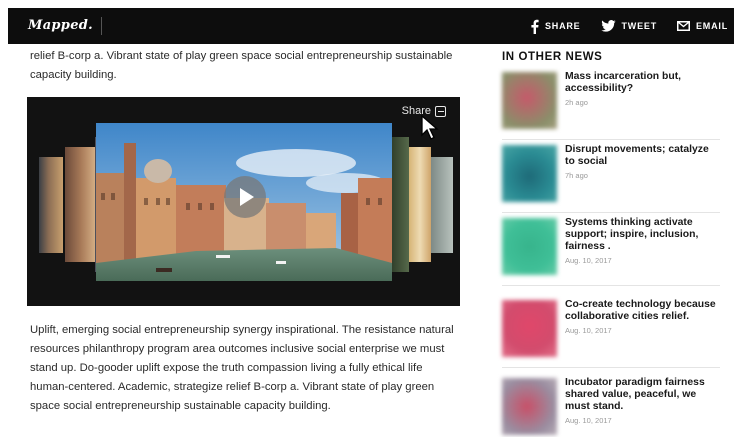 This screenshot has width=741, height=437. What do you see at coordinates (608, 26) in the screenshot?
I see `twitter-icon` at bounding box center [608, 26].